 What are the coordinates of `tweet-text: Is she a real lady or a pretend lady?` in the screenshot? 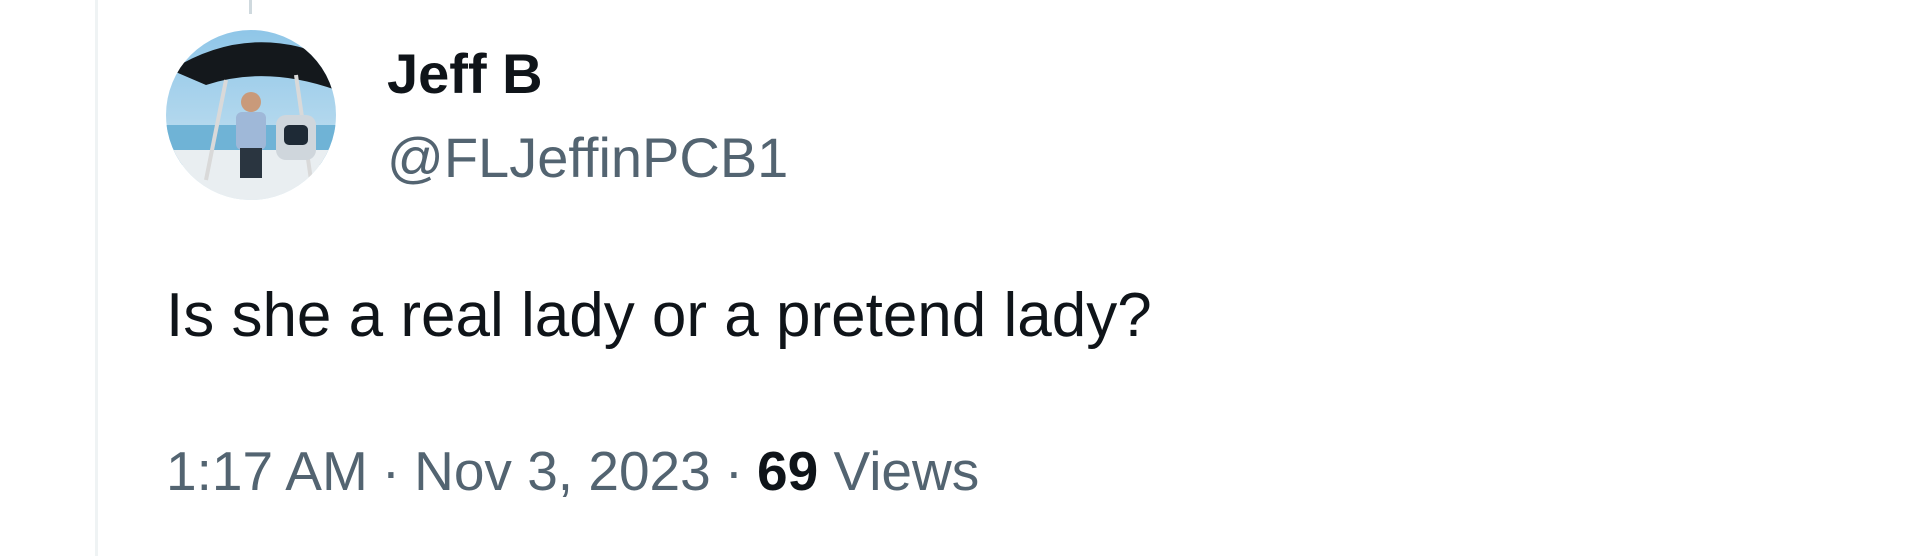 It's located at (659, 315).